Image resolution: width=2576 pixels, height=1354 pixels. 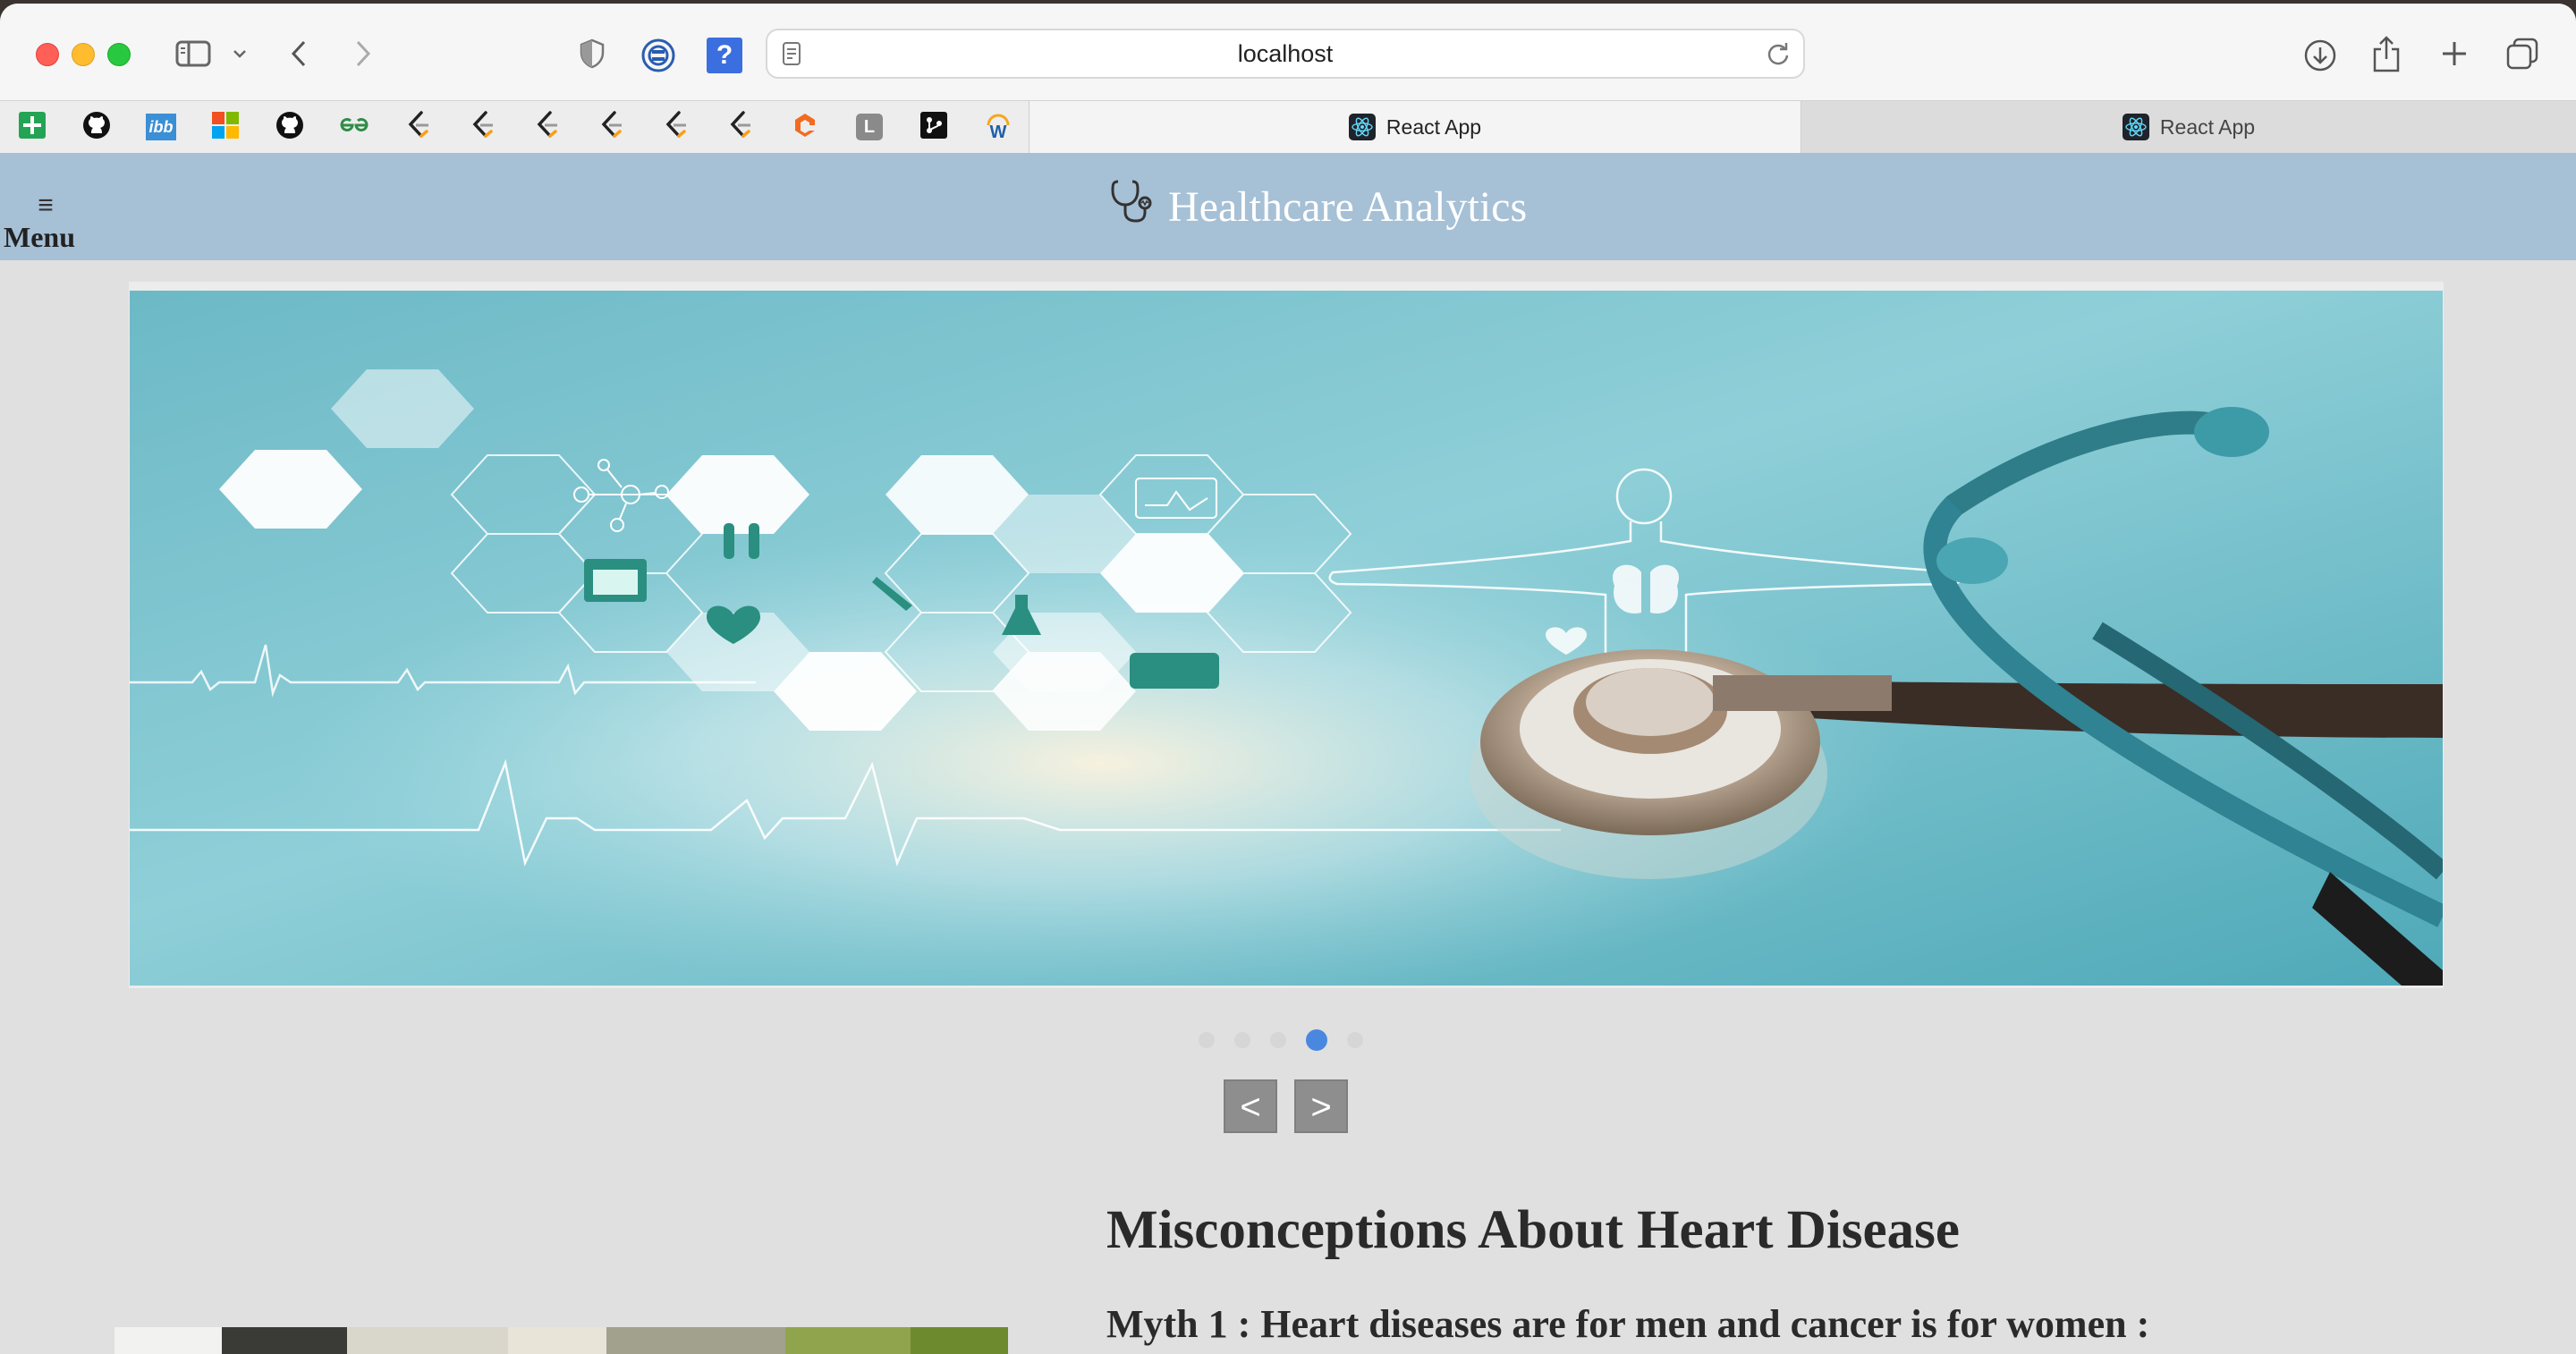 I want to click on microsoft-icon, so click(x=225, y=127).